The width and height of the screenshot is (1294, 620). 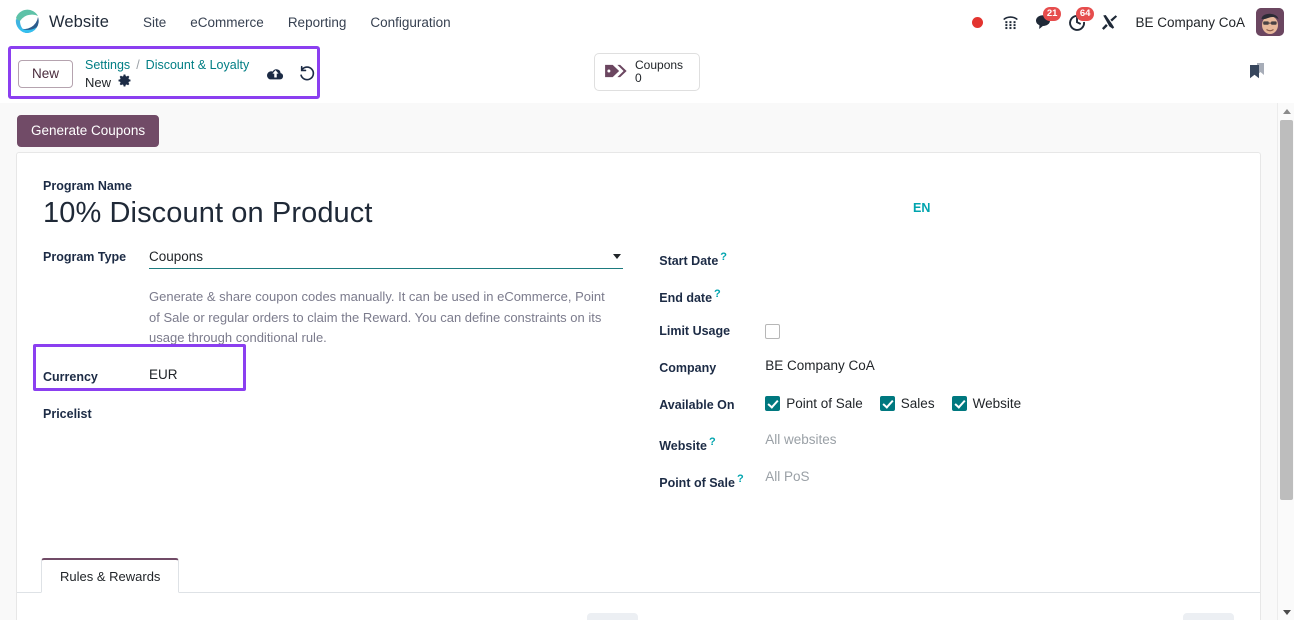 I want to click on program-name-value: 10% Discount on Product, so click(x=638, y=213).